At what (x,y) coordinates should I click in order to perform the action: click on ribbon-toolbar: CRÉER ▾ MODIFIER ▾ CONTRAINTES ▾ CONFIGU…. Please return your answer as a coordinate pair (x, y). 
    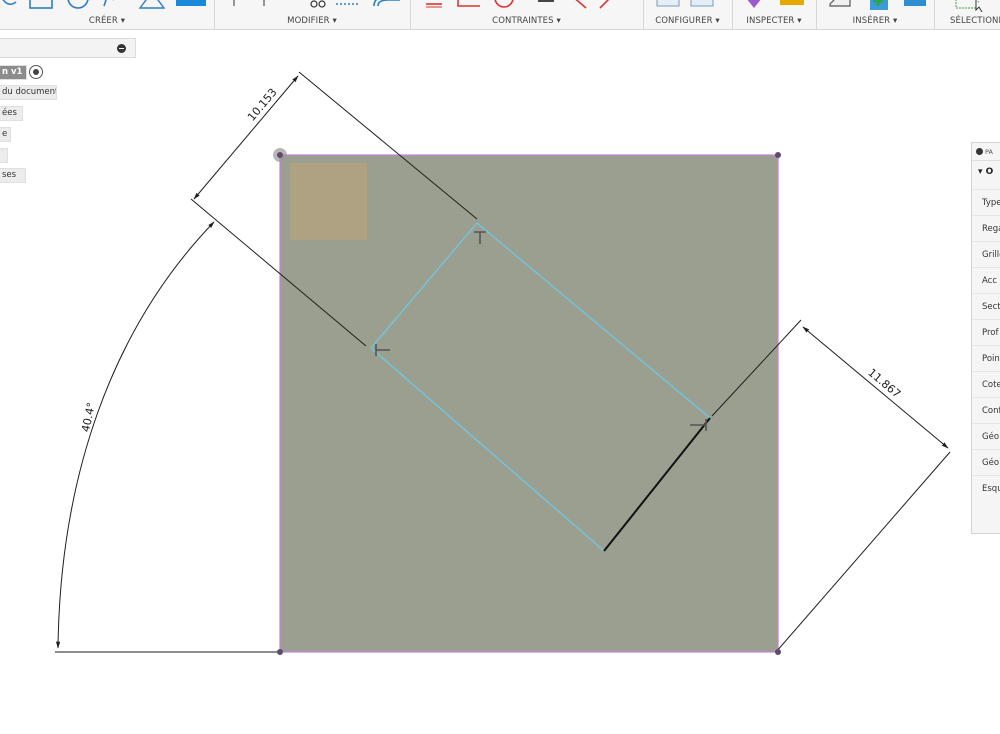
    Looking at the image, I should click on (500, 15).